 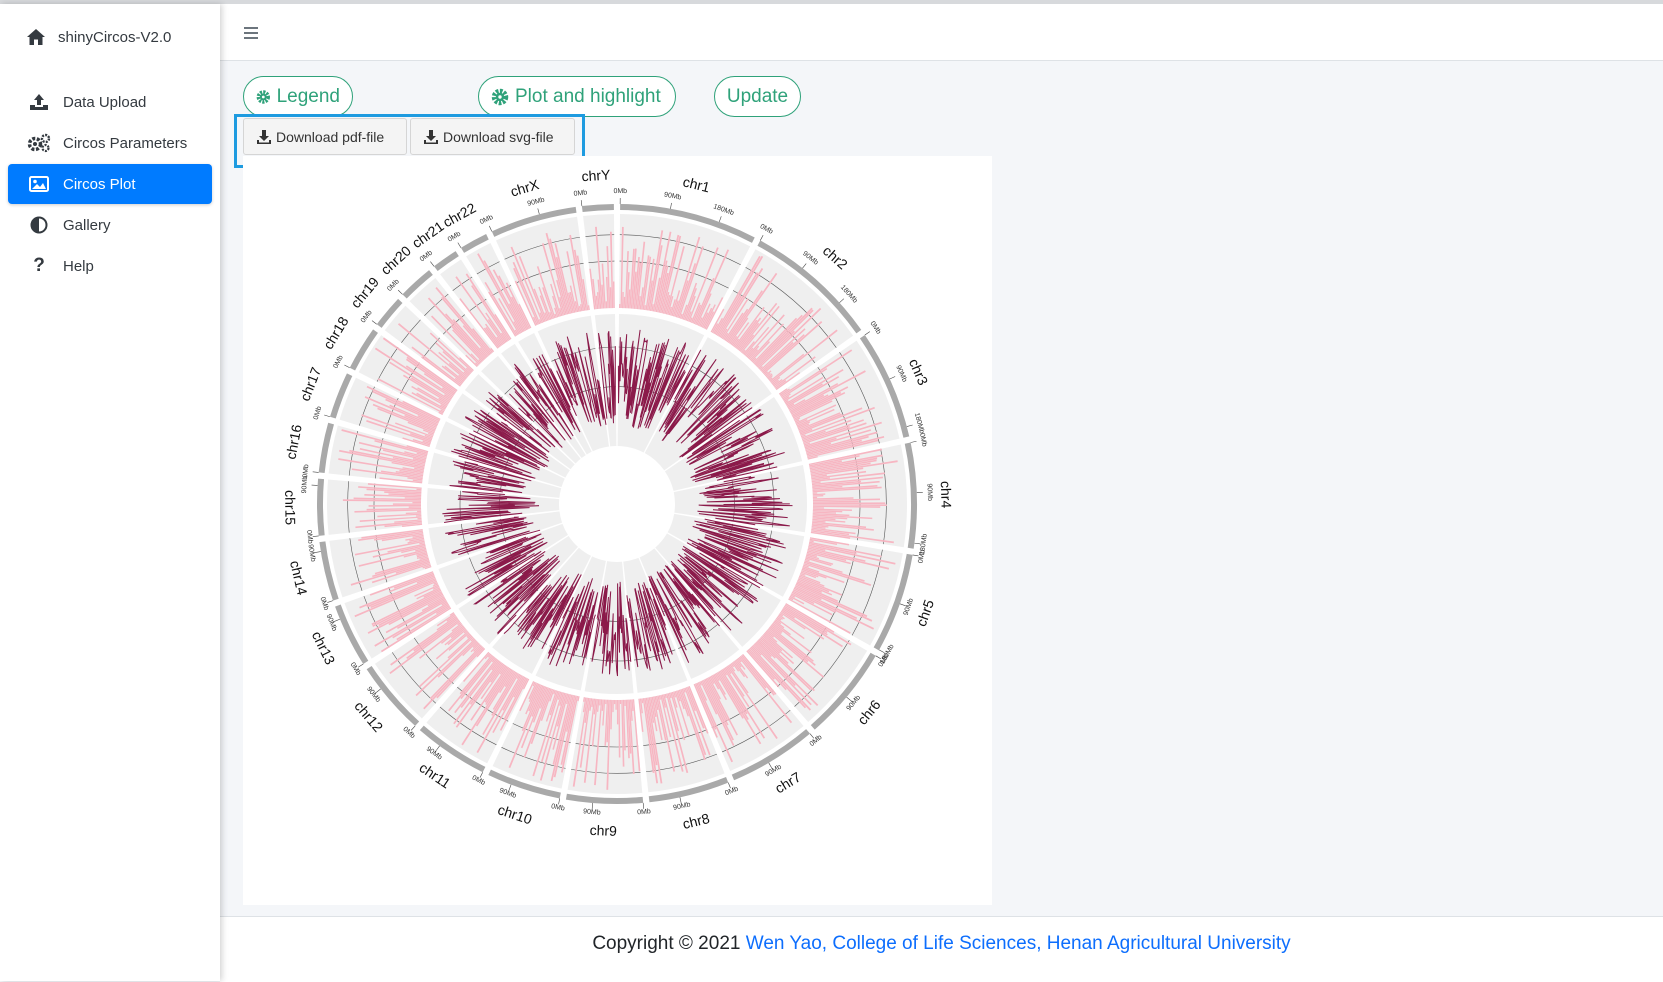 I want to click on sidebar-item-label: Help, so click(x=78, y=266).